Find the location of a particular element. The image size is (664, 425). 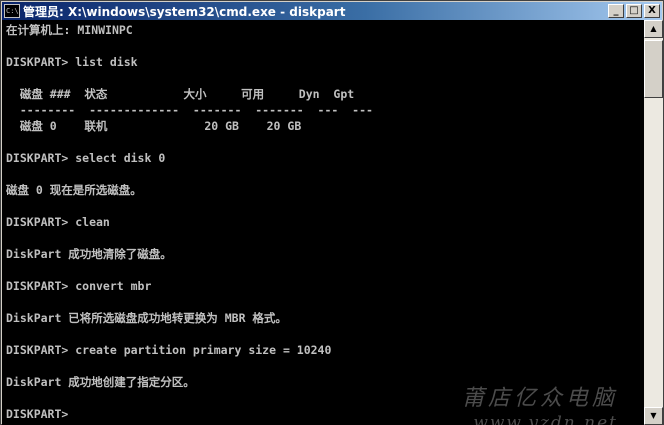

cmd-icon: C:\ is located at coordinates (12, 11).